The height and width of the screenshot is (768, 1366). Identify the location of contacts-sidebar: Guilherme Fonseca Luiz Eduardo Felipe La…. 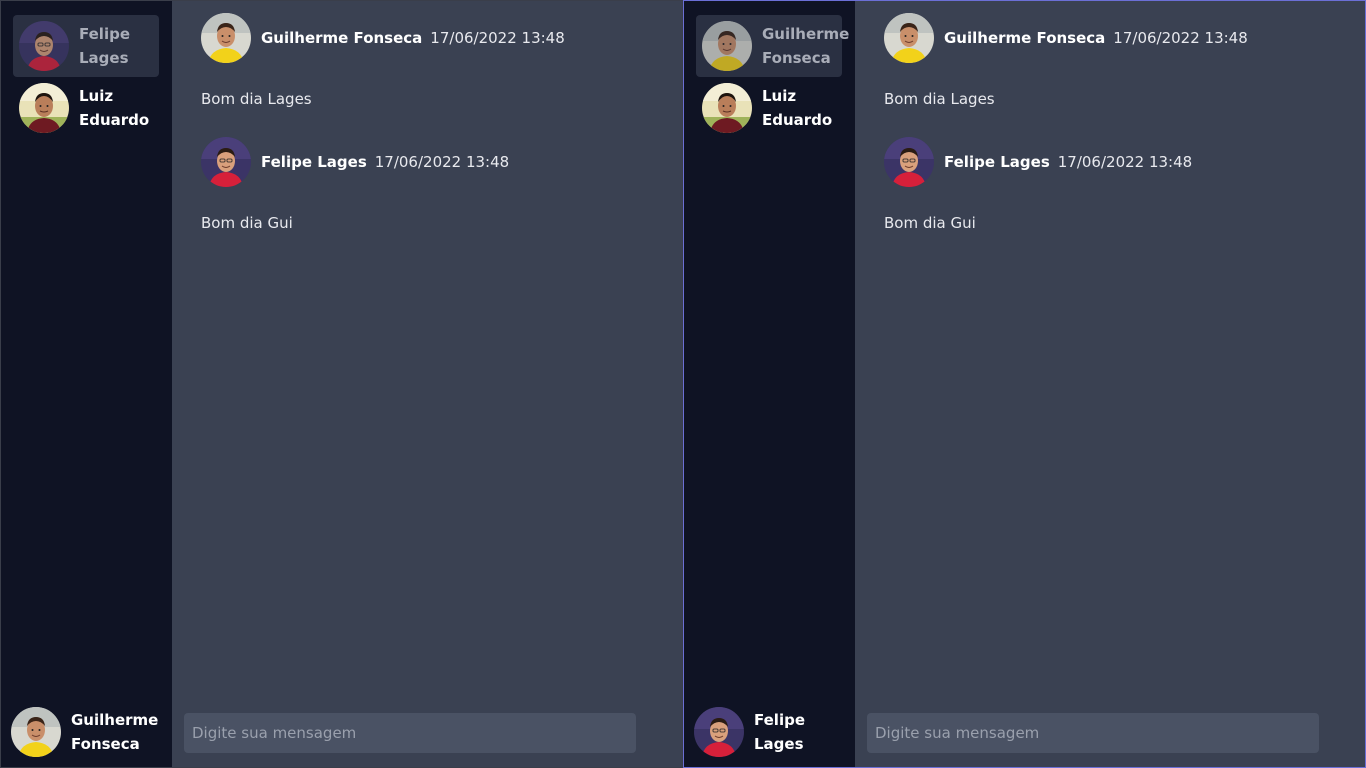
(769, 384).